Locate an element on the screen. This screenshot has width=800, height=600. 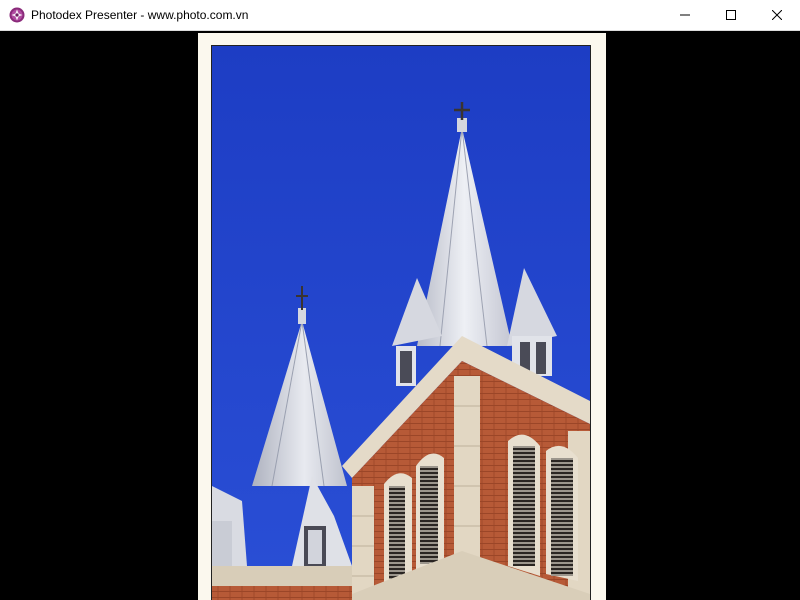
window-controls is located at coordinates (731, 15).